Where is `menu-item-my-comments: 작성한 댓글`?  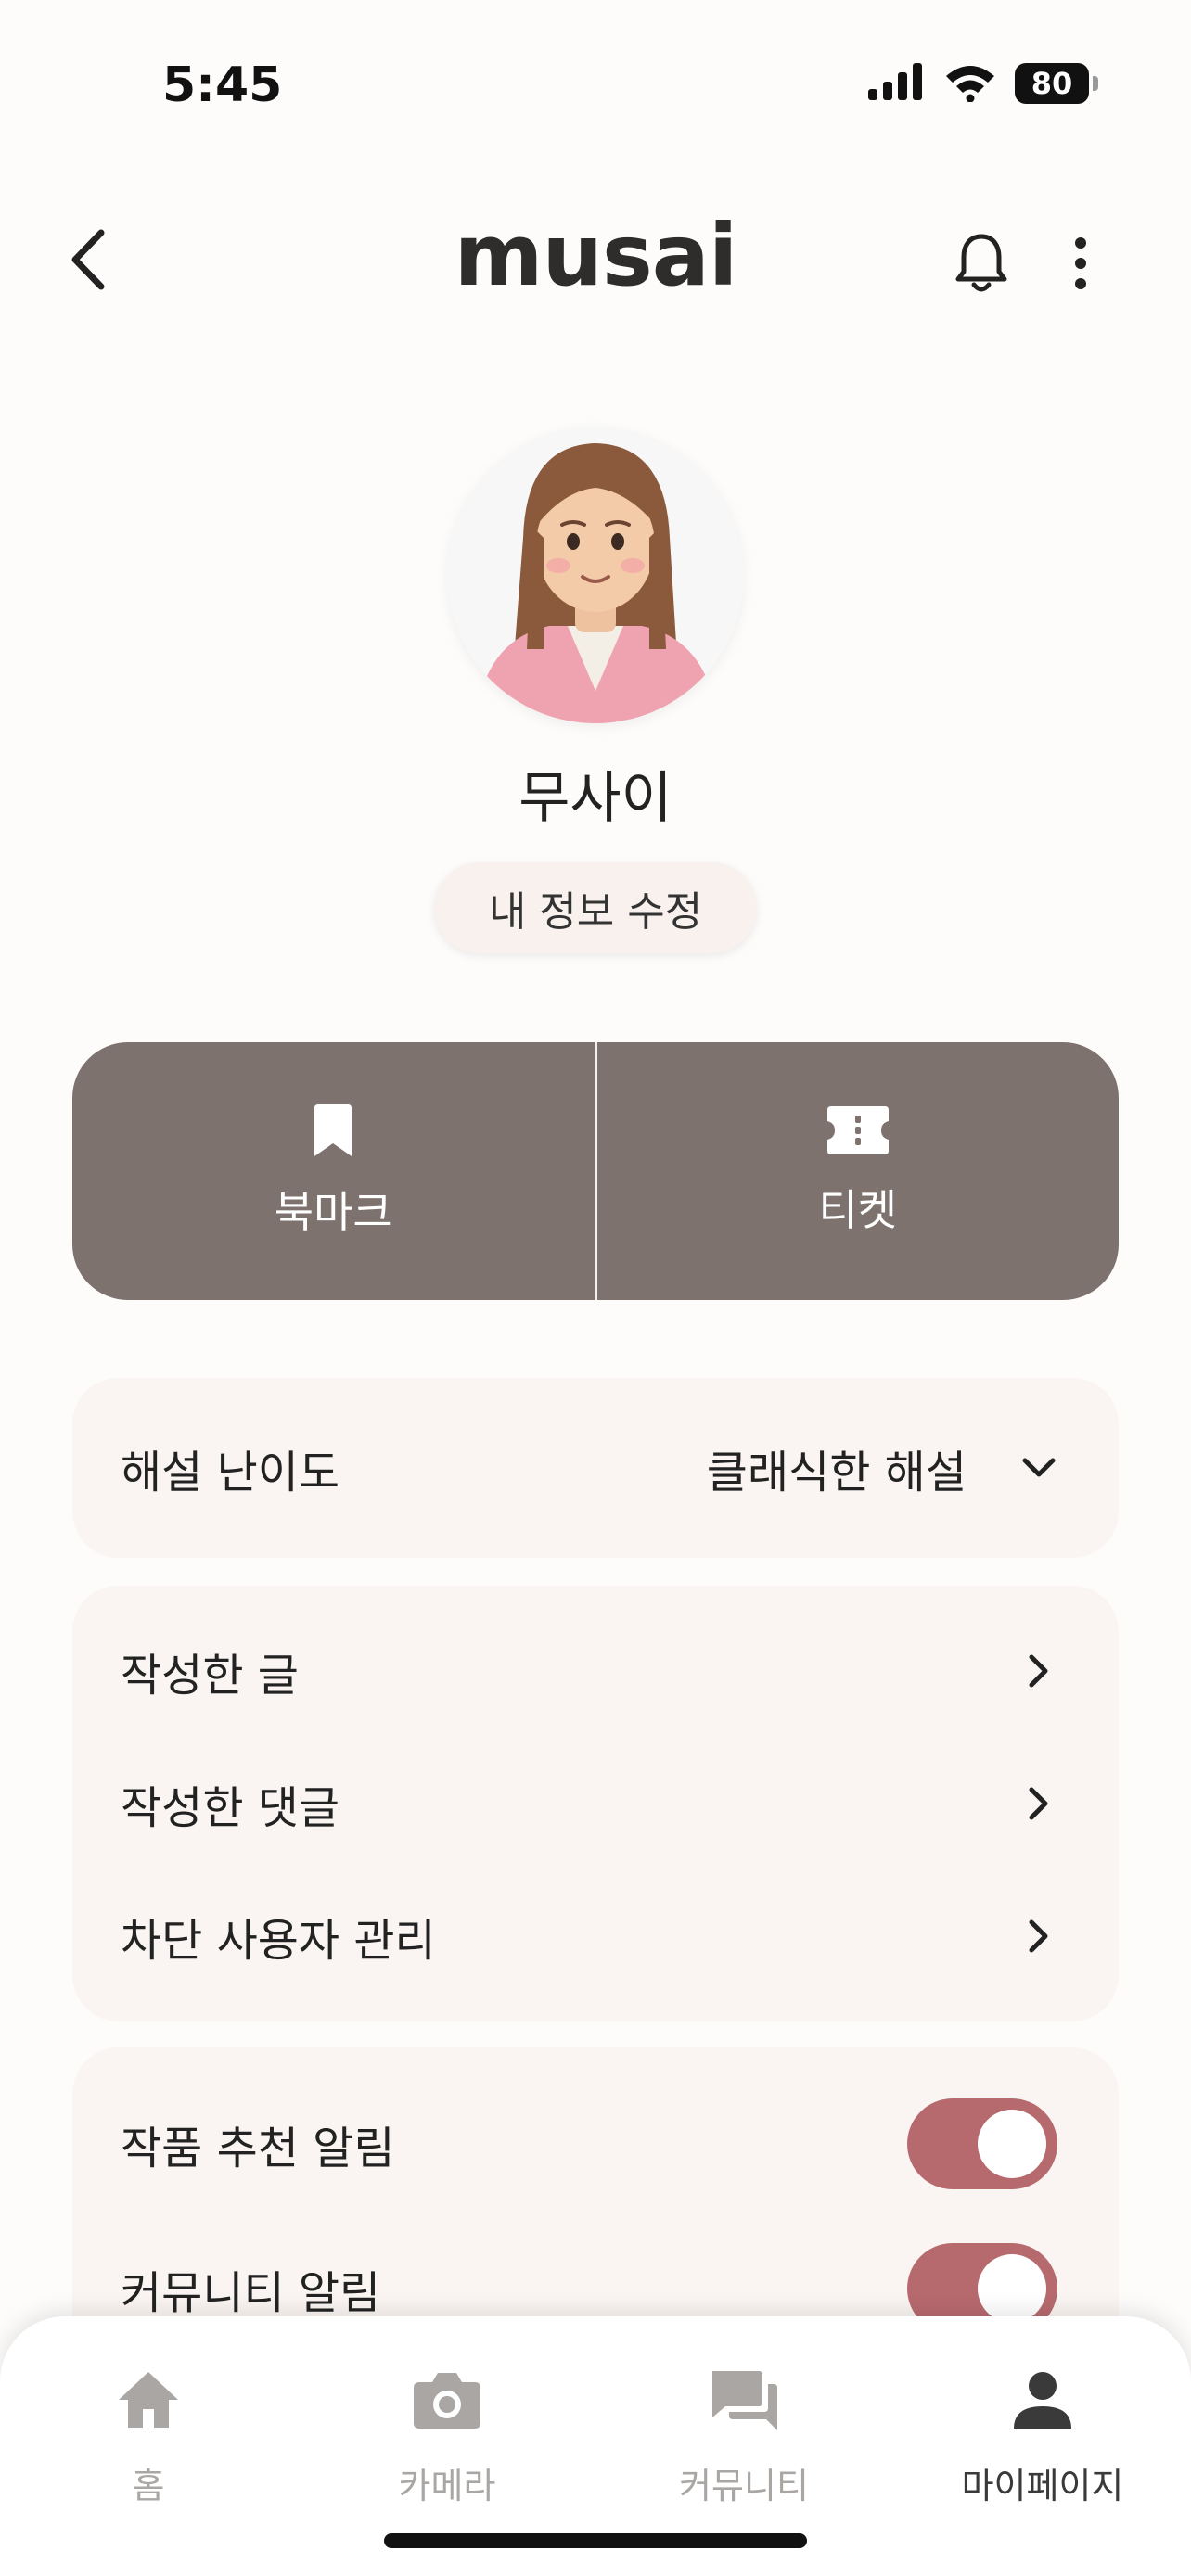
menu-item-my-comments: 작성한 댓글 is located at coordinates (595, 1803).